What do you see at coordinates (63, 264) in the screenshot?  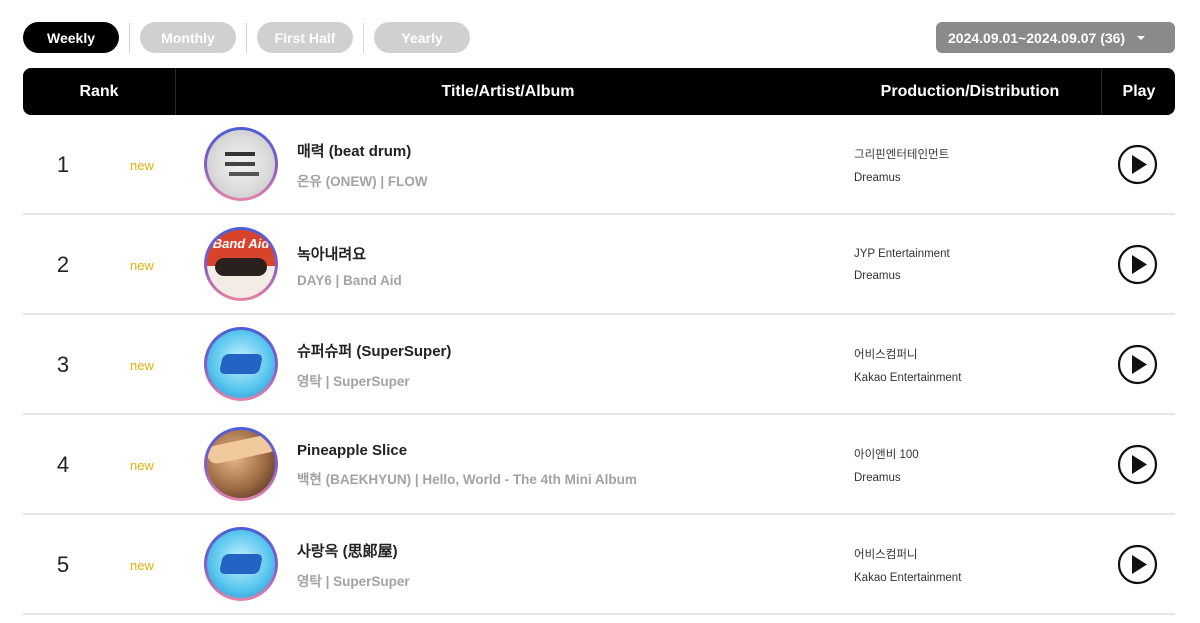 I see `rank-number: 2` at bounding box center [63, 264].